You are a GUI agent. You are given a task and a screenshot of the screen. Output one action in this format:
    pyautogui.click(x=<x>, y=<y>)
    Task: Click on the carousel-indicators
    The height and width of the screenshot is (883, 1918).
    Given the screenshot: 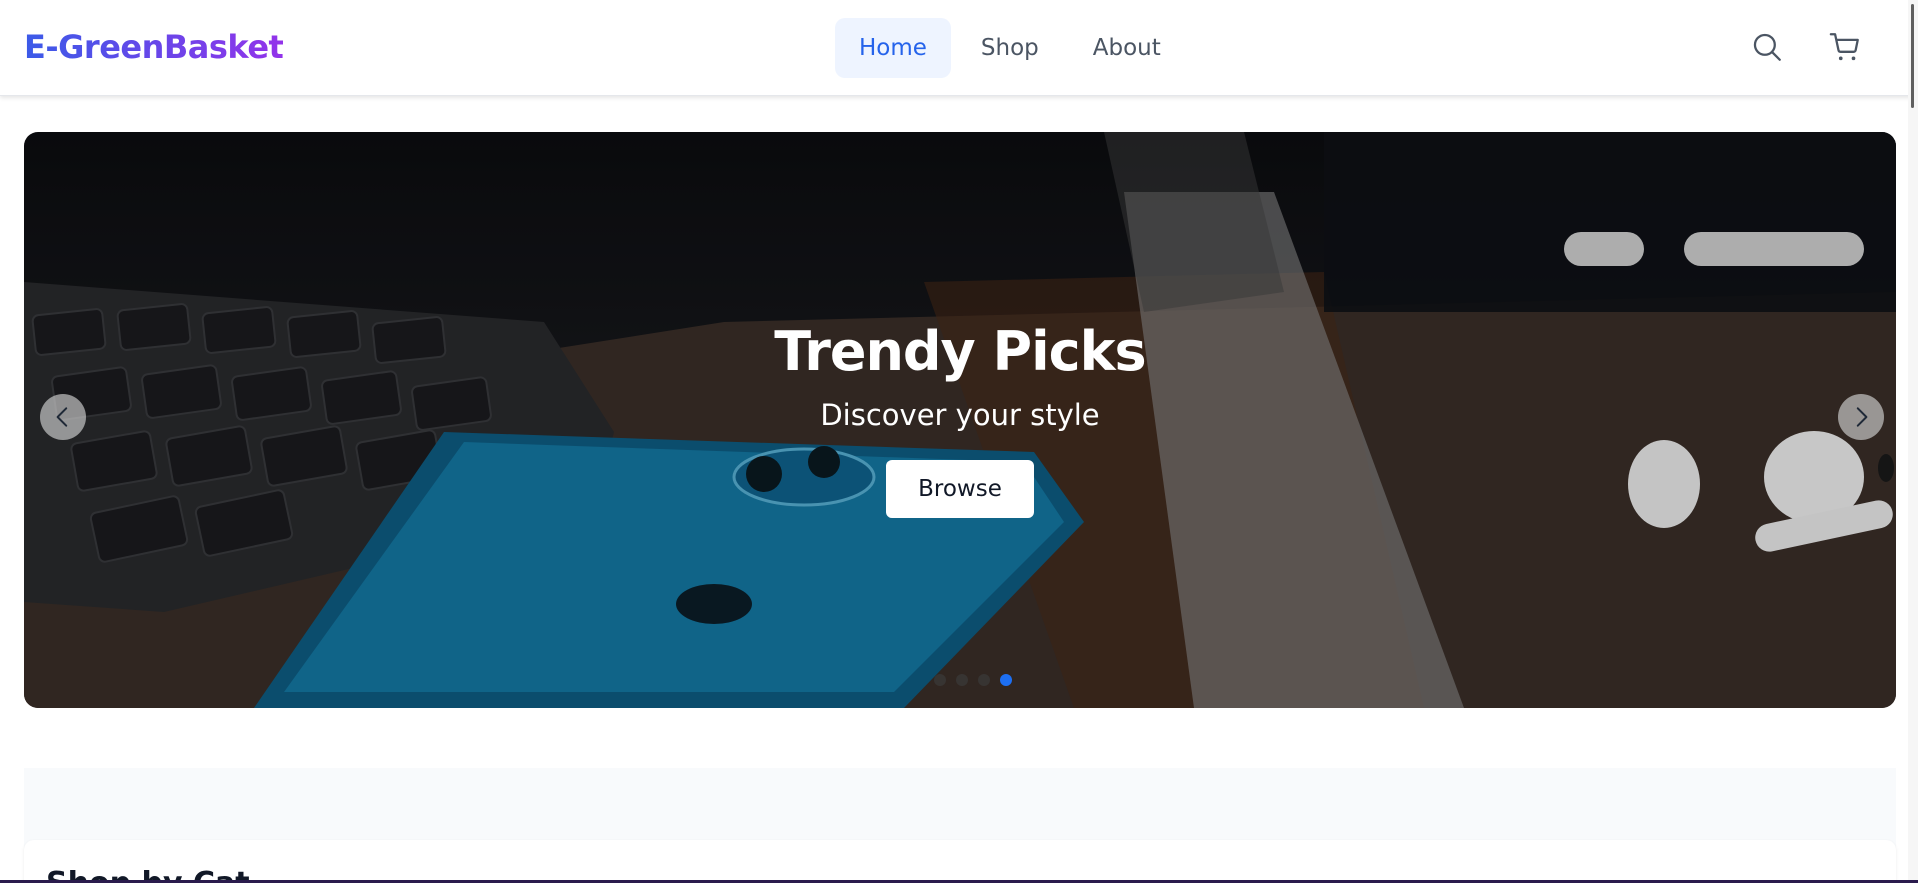 What is the action you would take?
    pyautogui.click(x=973, y=680)
    